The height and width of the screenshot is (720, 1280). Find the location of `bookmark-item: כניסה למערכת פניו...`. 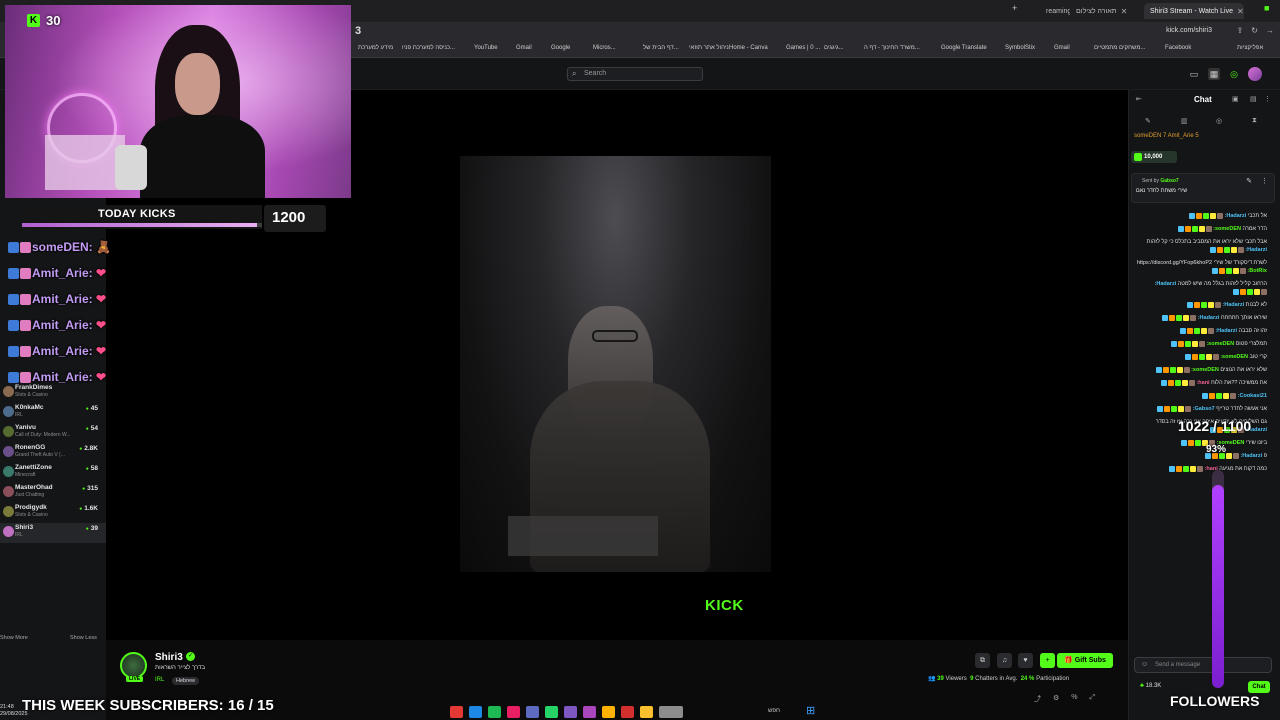

bookmark-item: כניסה למערכת פניו... is located at coordinates (428, 48).